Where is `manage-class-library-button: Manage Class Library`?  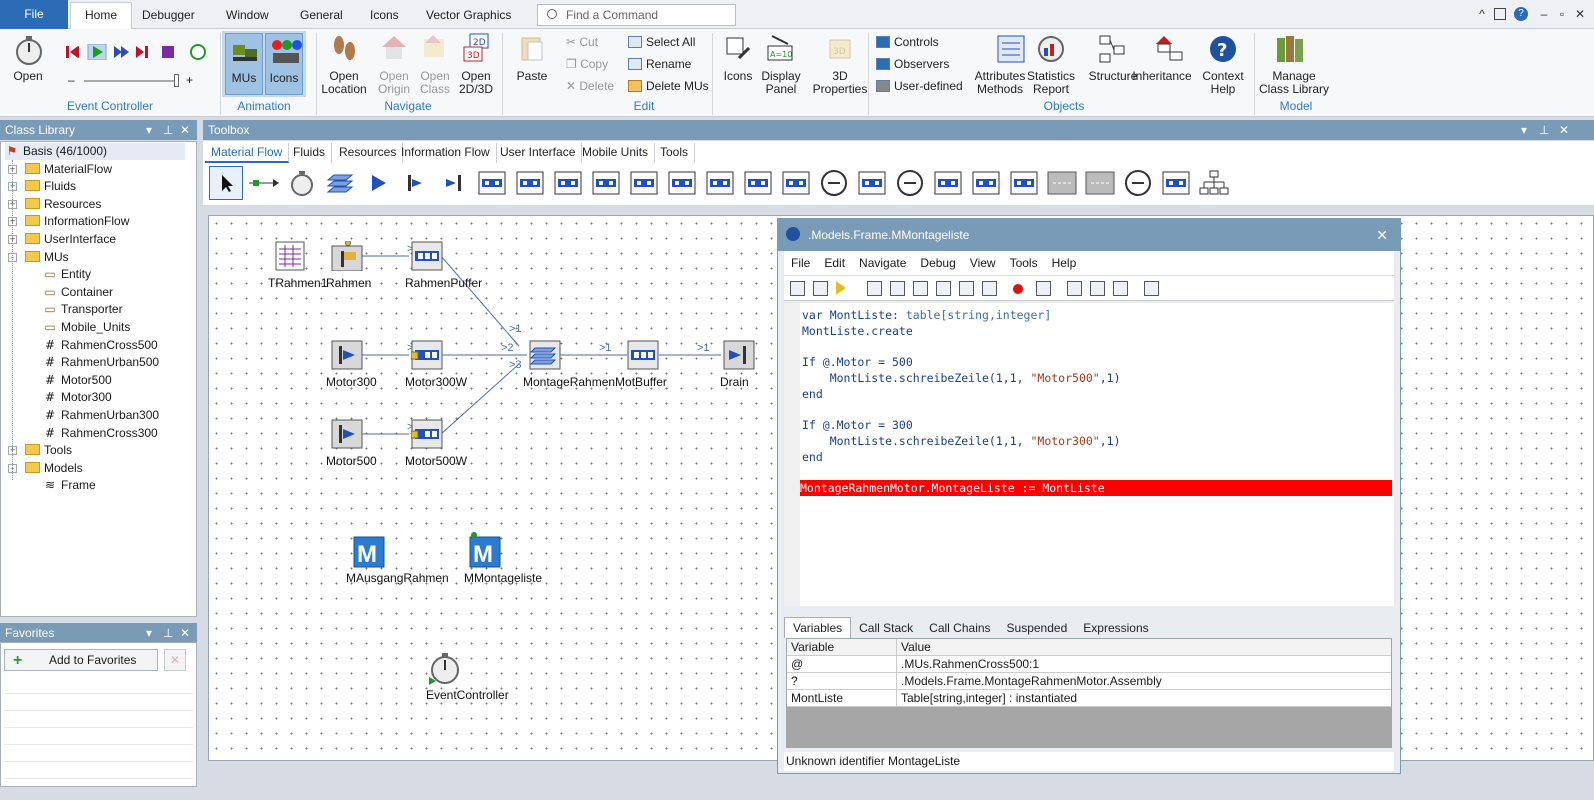
manage-class-library-button: Manage Class Library is located at coordinates (1294, 83).